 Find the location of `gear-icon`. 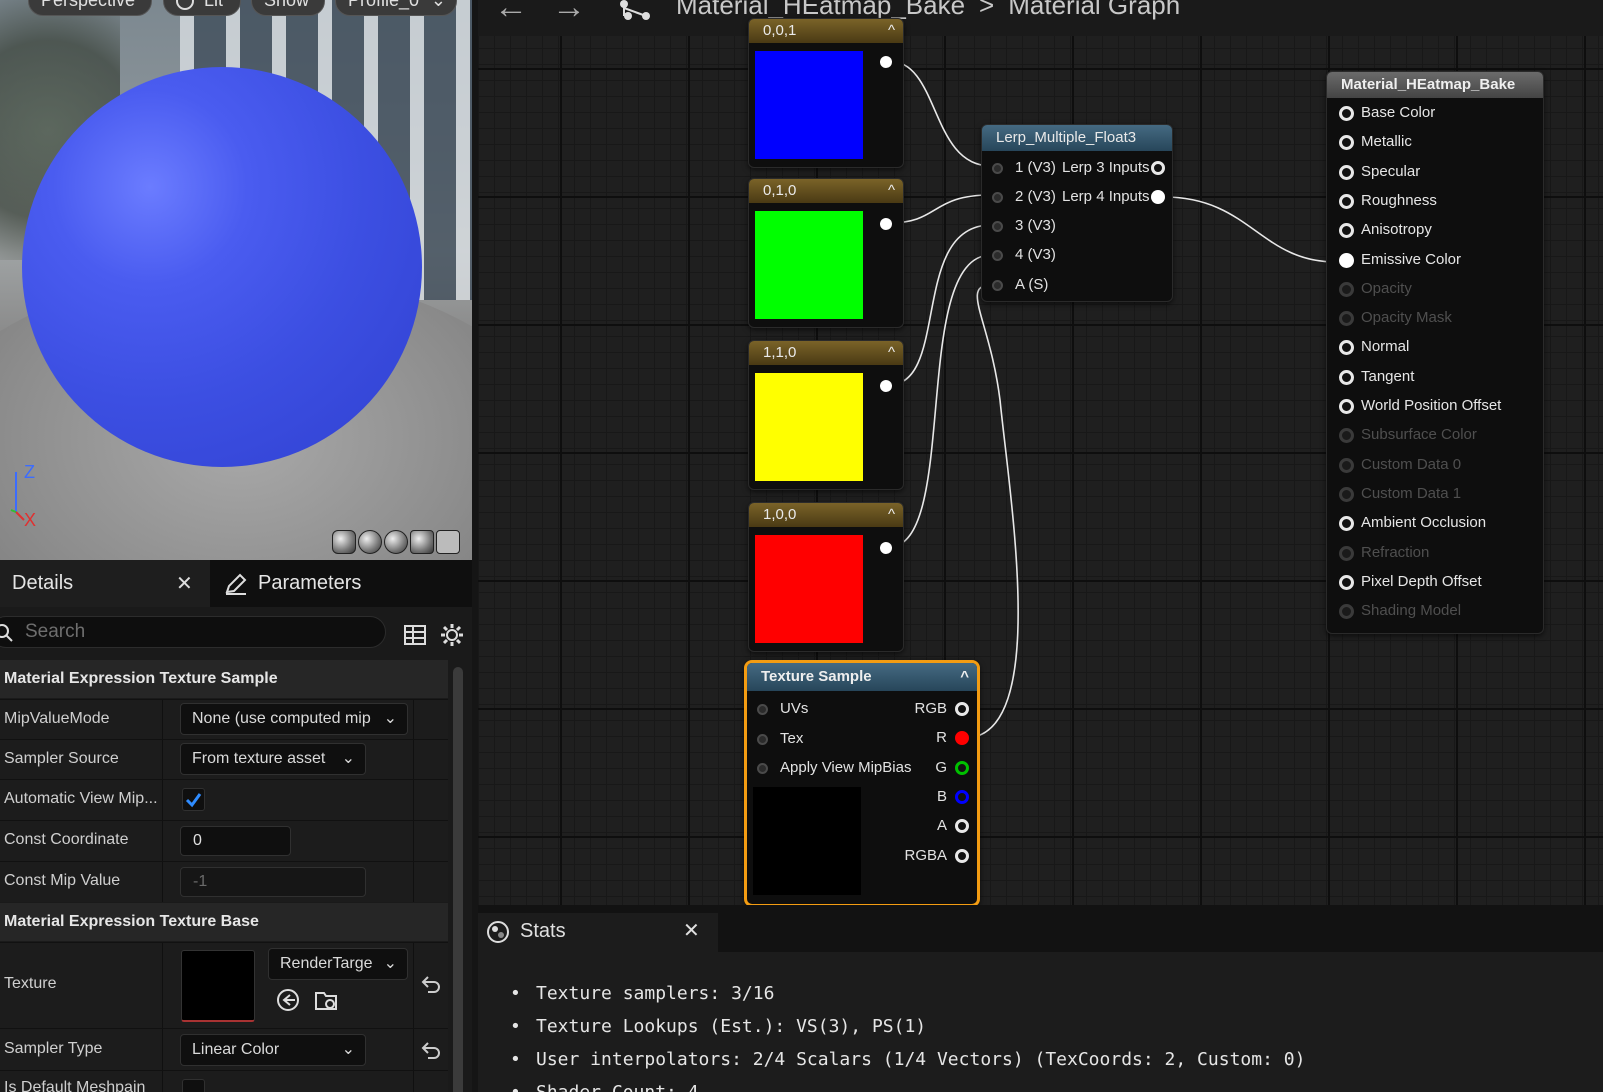

gear-icon is located at coordinates (452, 635).